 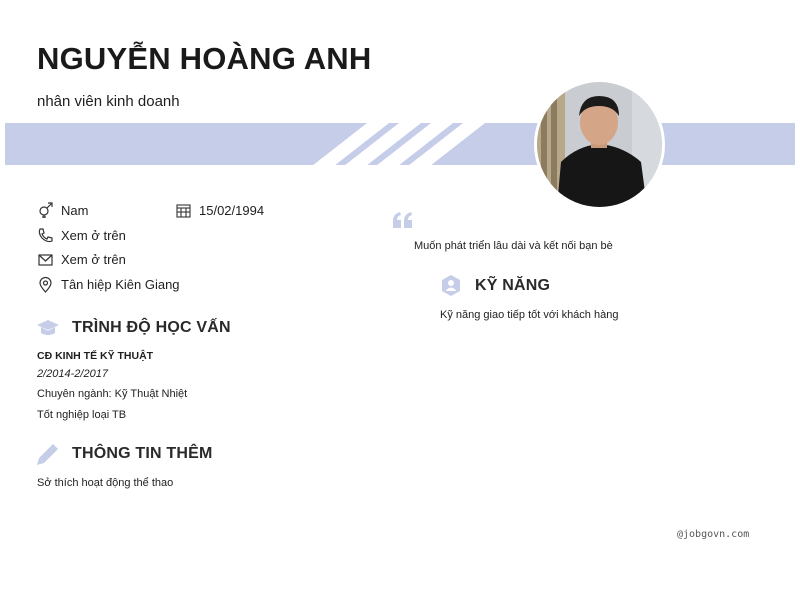 What do you see at coordinates (48, 328) in the screenshot?
I see `graduation-cap-icon` at bounding box center [48, 328].